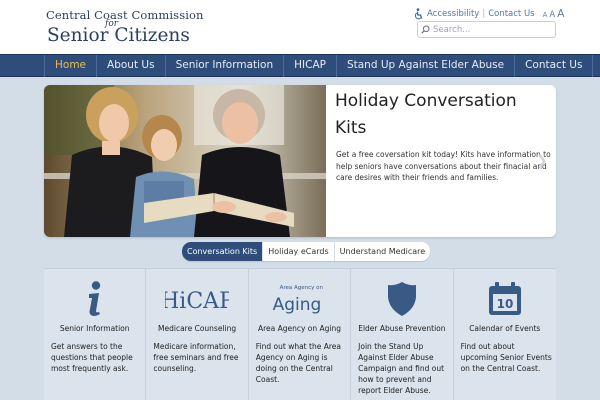 Image resolution: width=600 pixels, height=400 pixels. I want to click on feature-title: Elder Abuse Prevention, so click(401, 328).